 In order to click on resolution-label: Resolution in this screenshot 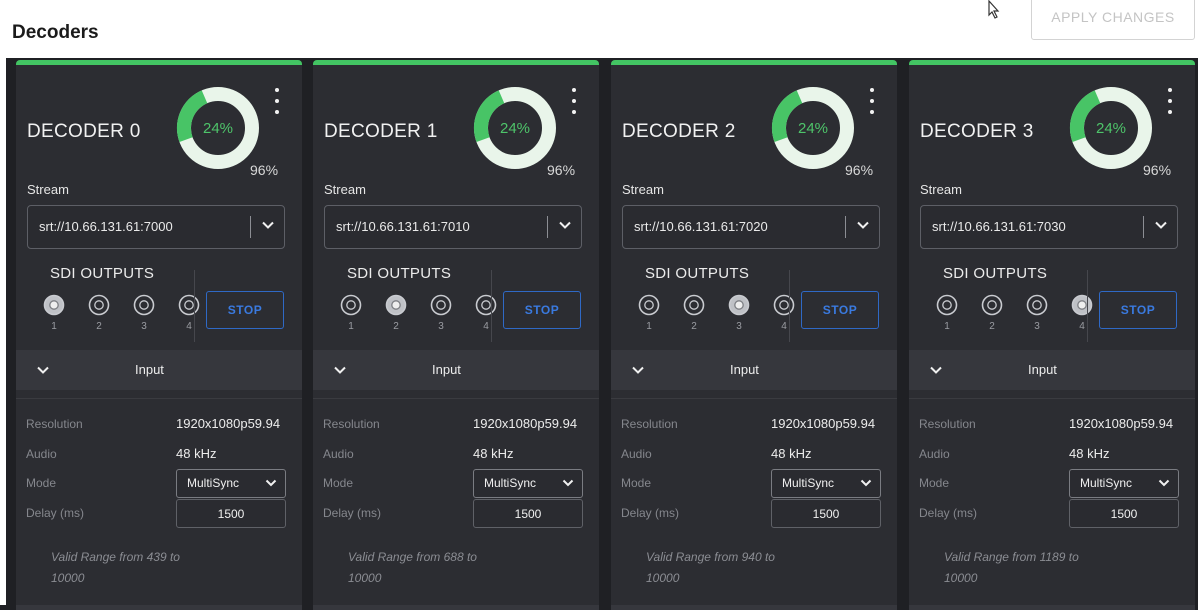, I will do `click(351, 424)`.